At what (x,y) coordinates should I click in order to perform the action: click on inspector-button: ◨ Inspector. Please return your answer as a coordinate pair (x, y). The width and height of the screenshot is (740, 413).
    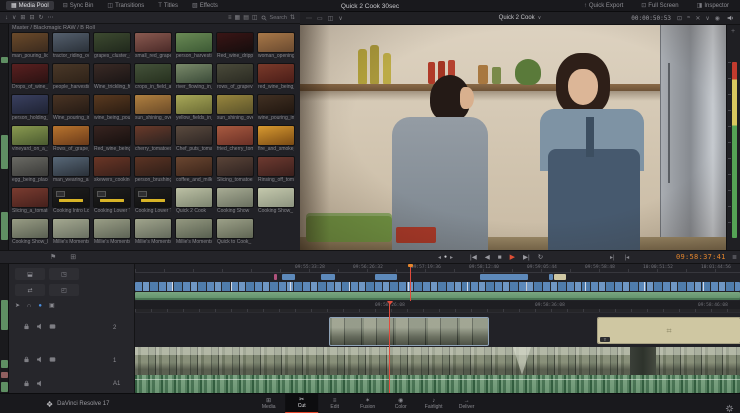
    Looking at the image, I should click on (713, 5).